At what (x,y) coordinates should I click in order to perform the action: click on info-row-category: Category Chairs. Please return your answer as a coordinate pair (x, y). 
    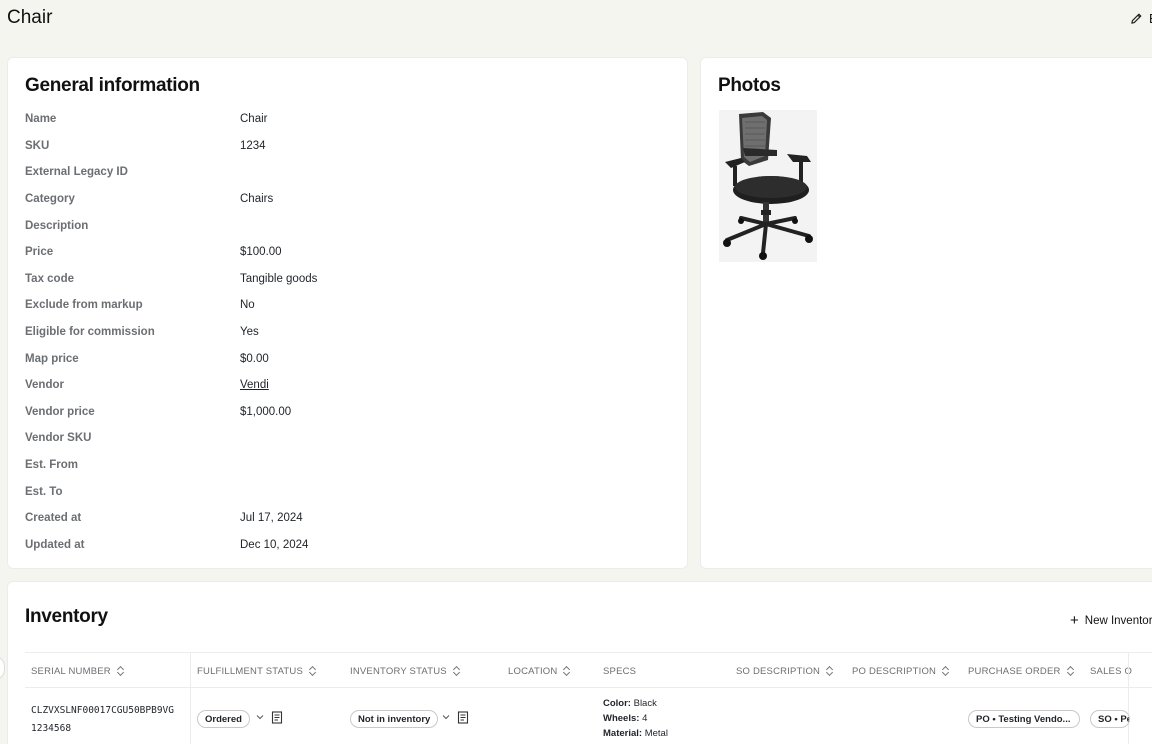
    Looking at the image, I should click on (345, 199).